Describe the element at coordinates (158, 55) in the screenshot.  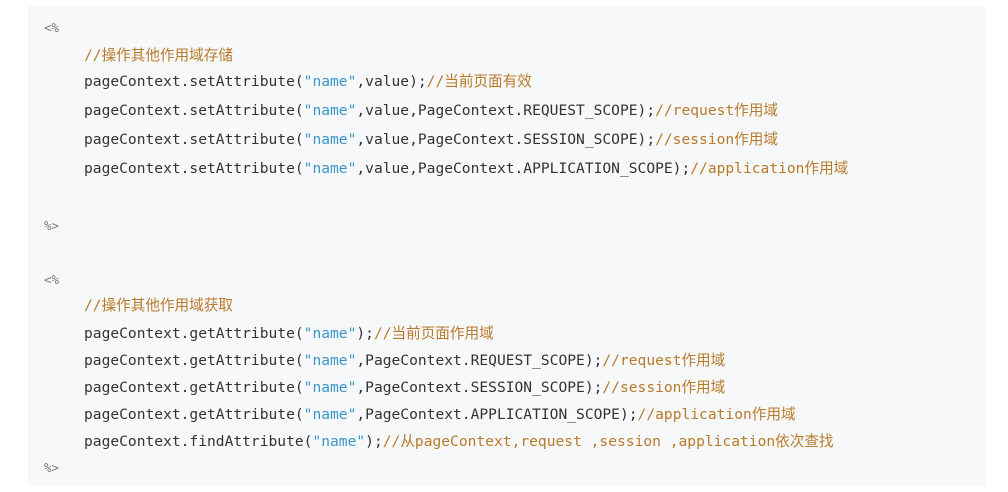
I see `code-comment: //操作其他作用域存储` at that location.